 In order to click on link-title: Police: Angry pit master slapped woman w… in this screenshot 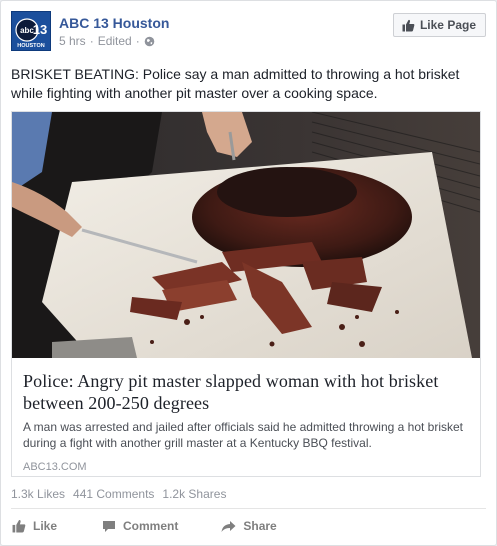, I will do `click(246, 392)`.